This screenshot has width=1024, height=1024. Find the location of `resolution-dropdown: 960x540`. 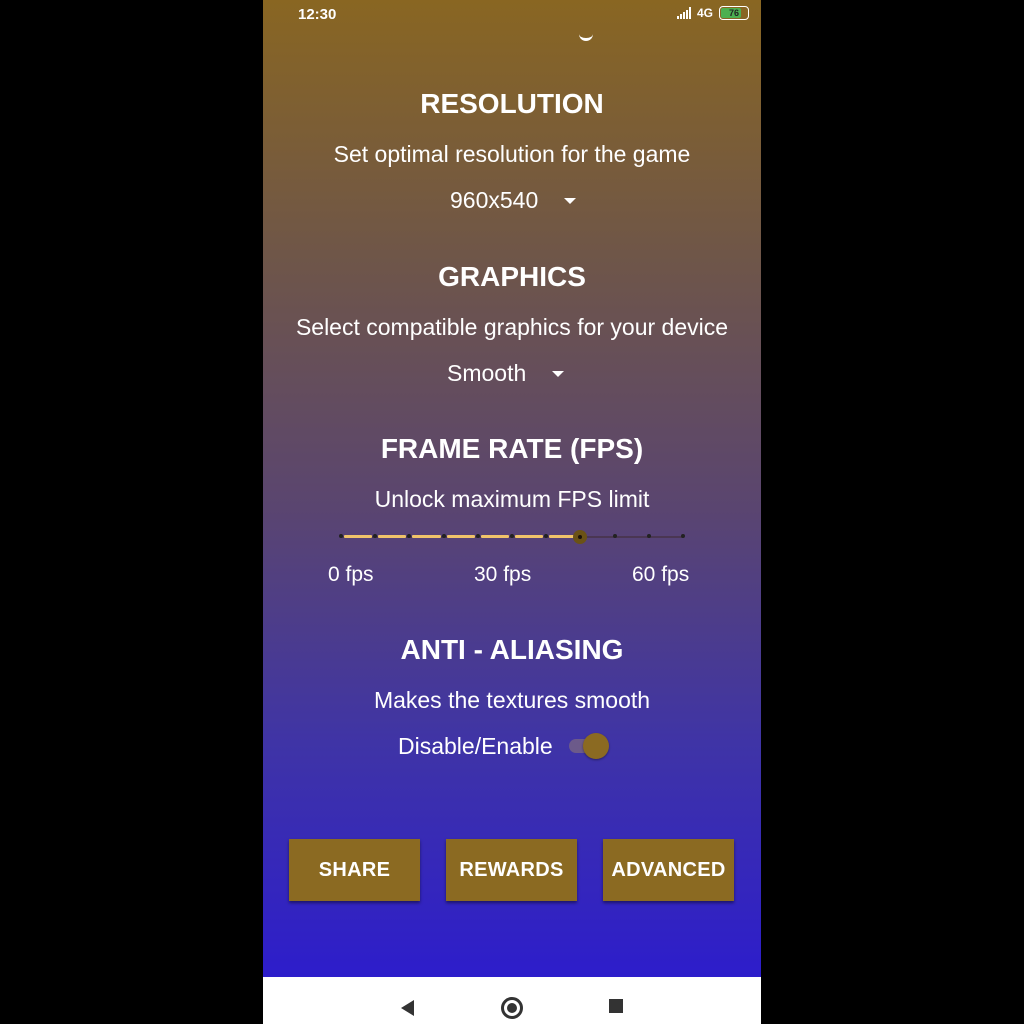

resolution-dropdown: 960x540 is located at coordinates (513, 200).